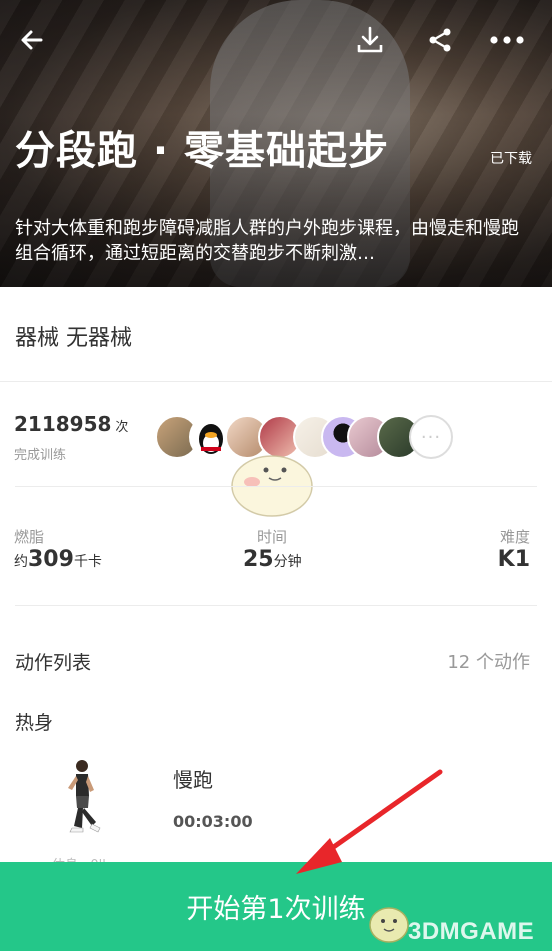  I want to click on time-label: 时间, so click(272, 537).